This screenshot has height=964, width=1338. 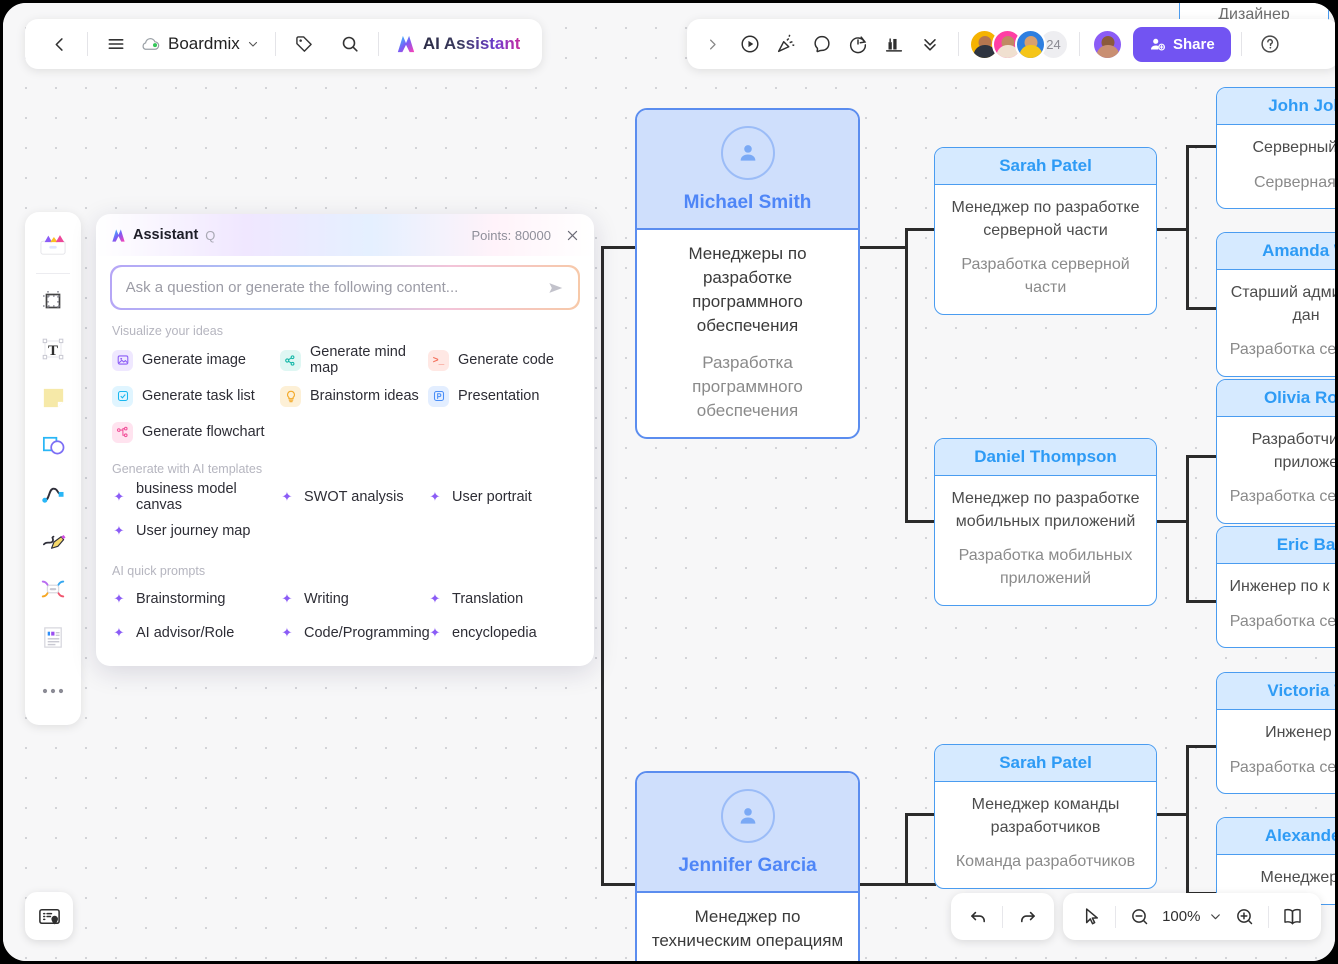 I want to click on sidebar-item-text: T, so click(x=53, y=349).